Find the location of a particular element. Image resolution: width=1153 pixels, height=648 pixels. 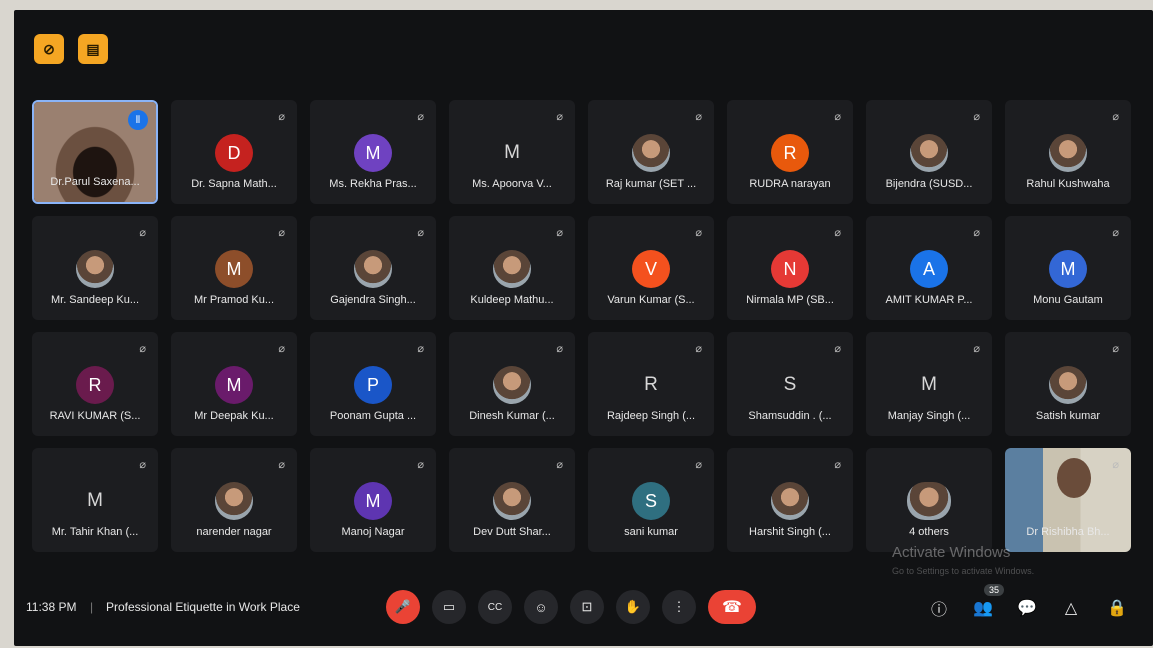

participant-tile: M ⌀ Monu Gautam is located at coordinates (1068, 268).